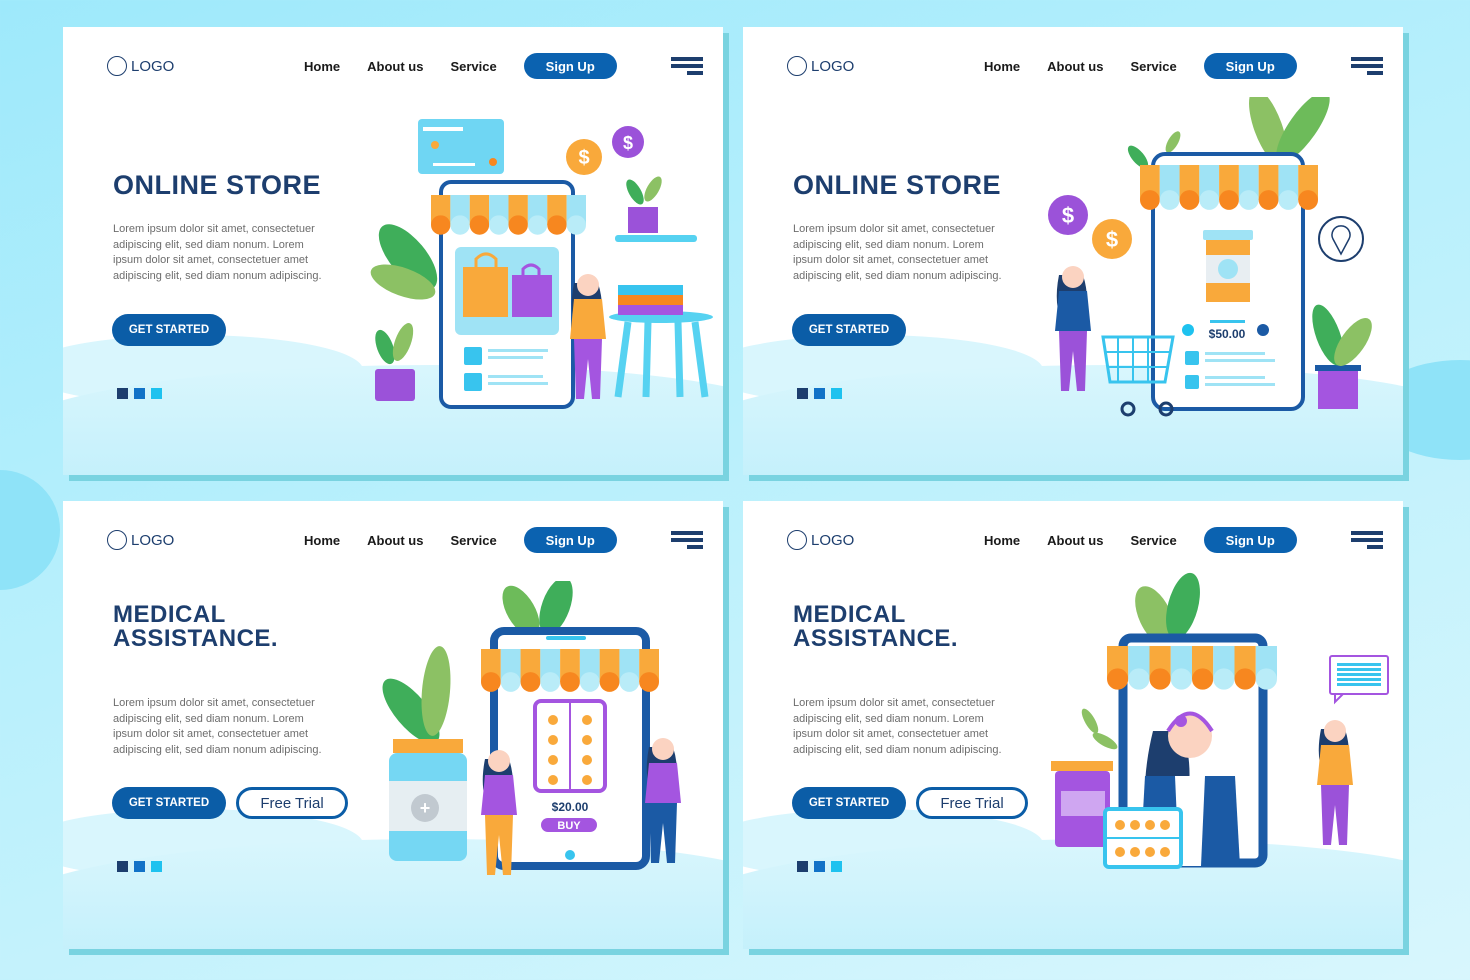 This screenshot has width=1470, height=980. I want to click on table-icon, so click(661, 354).